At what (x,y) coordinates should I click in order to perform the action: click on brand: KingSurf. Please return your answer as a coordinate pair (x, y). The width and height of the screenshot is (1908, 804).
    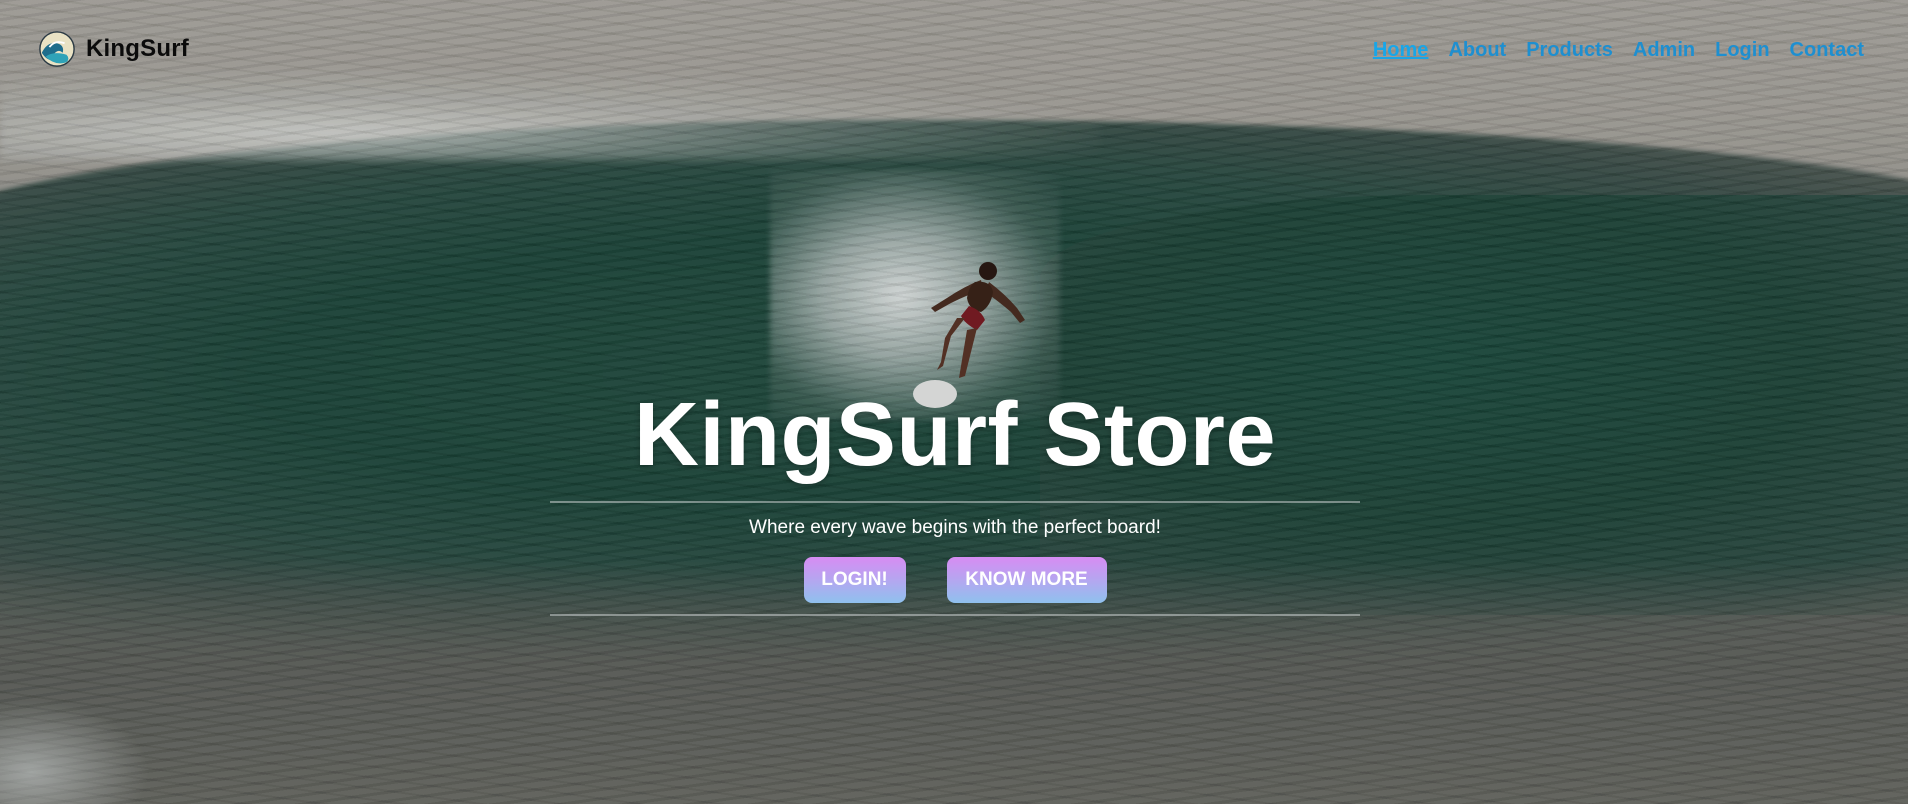
    Looking at the image, I should click on (113, 49).